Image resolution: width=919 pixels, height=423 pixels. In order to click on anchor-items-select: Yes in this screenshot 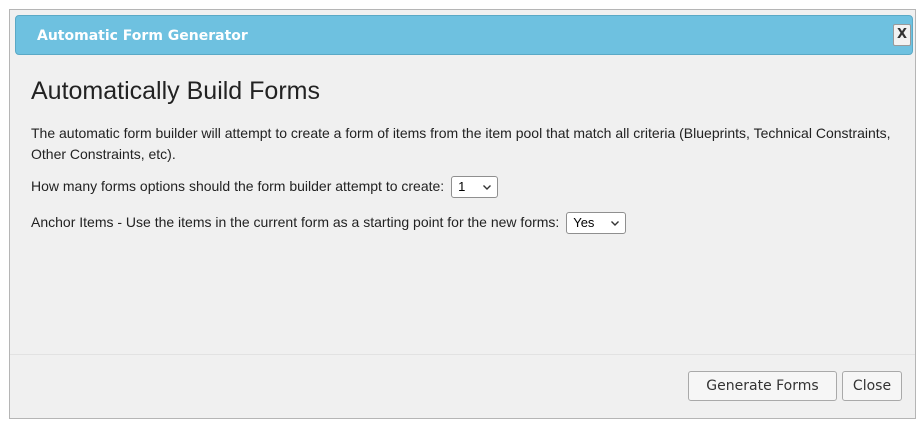, I will do `click(596, 223)`.